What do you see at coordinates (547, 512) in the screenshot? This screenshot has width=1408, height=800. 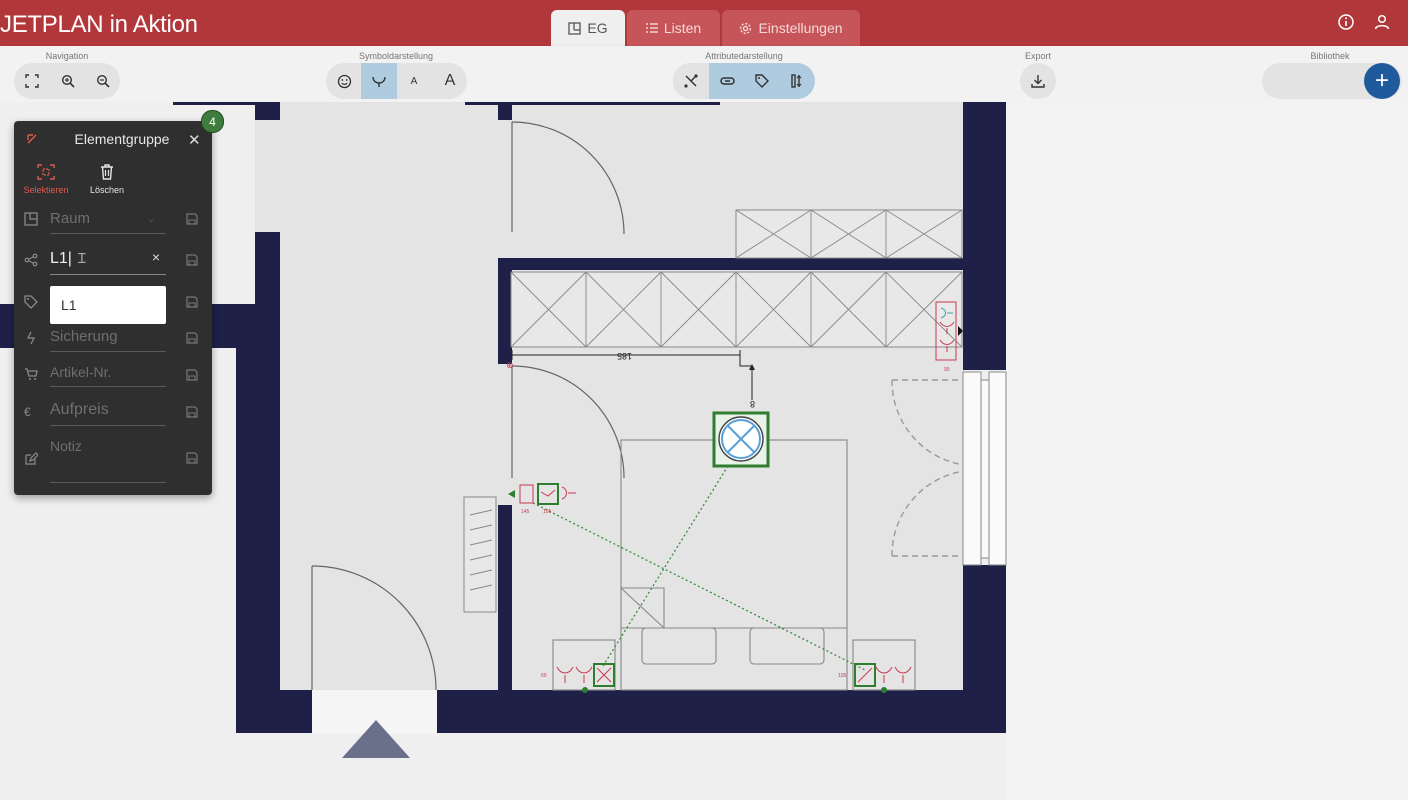 I see `switch-label-right: 105` at bounding box center [547, 512].